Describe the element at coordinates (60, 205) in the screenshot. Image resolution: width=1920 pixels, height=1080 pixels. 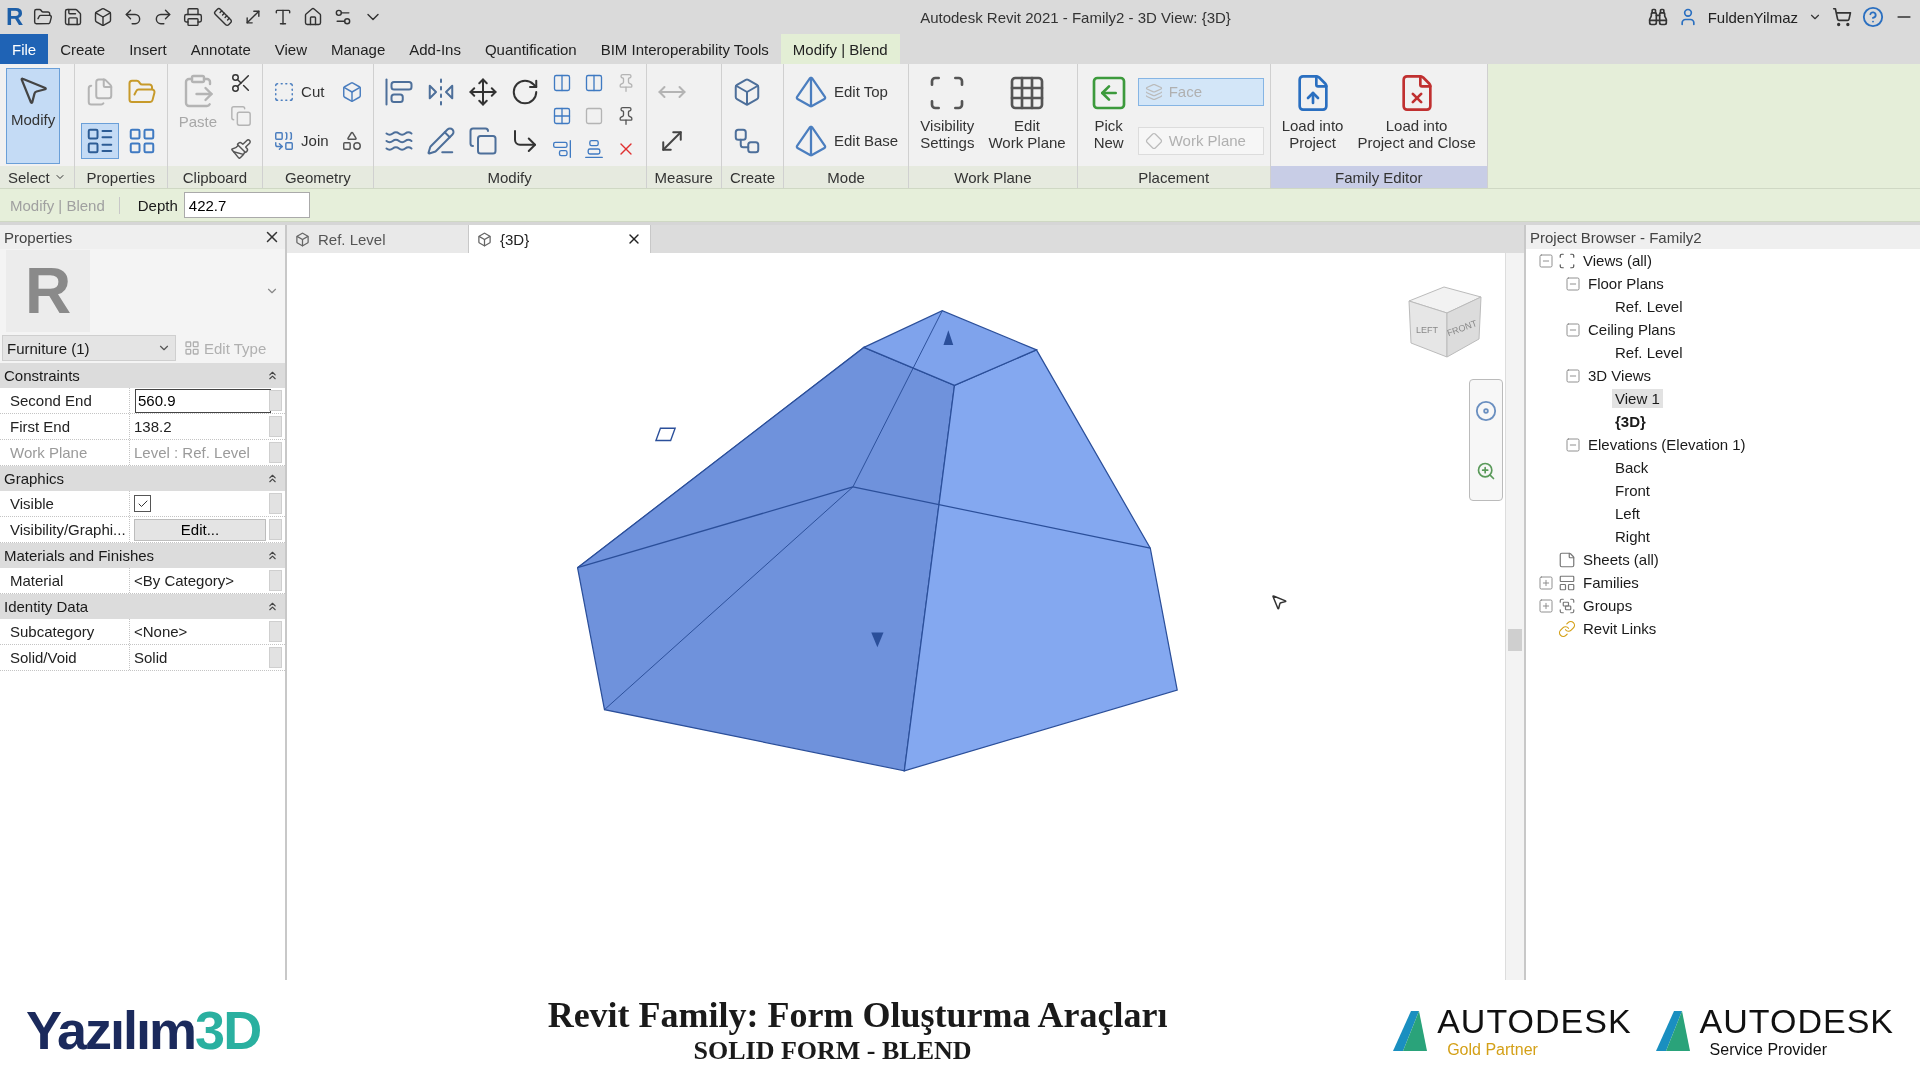
I see `context-label: Modify | Blend` at that location.